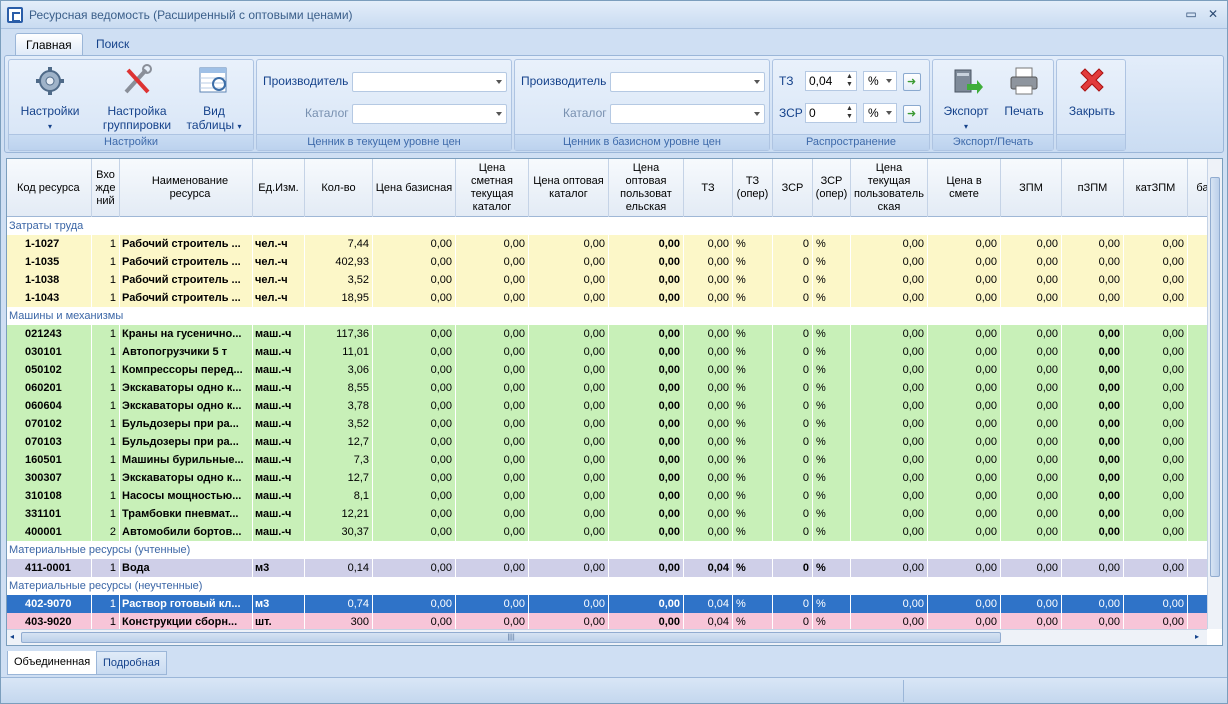  I want to click on table-cell: 7,44, so click(339, 244).